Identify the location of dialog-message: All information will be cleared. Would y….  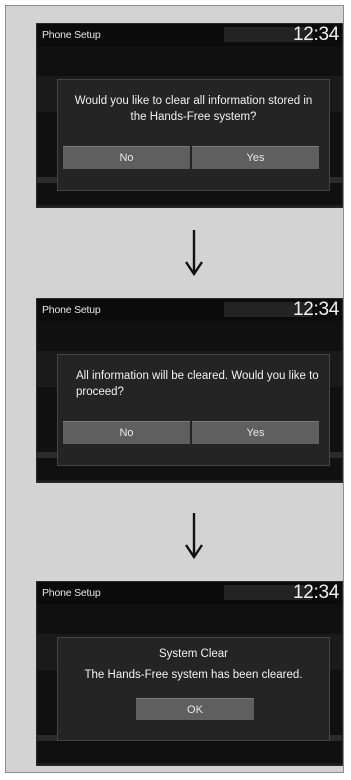
(197, 384).